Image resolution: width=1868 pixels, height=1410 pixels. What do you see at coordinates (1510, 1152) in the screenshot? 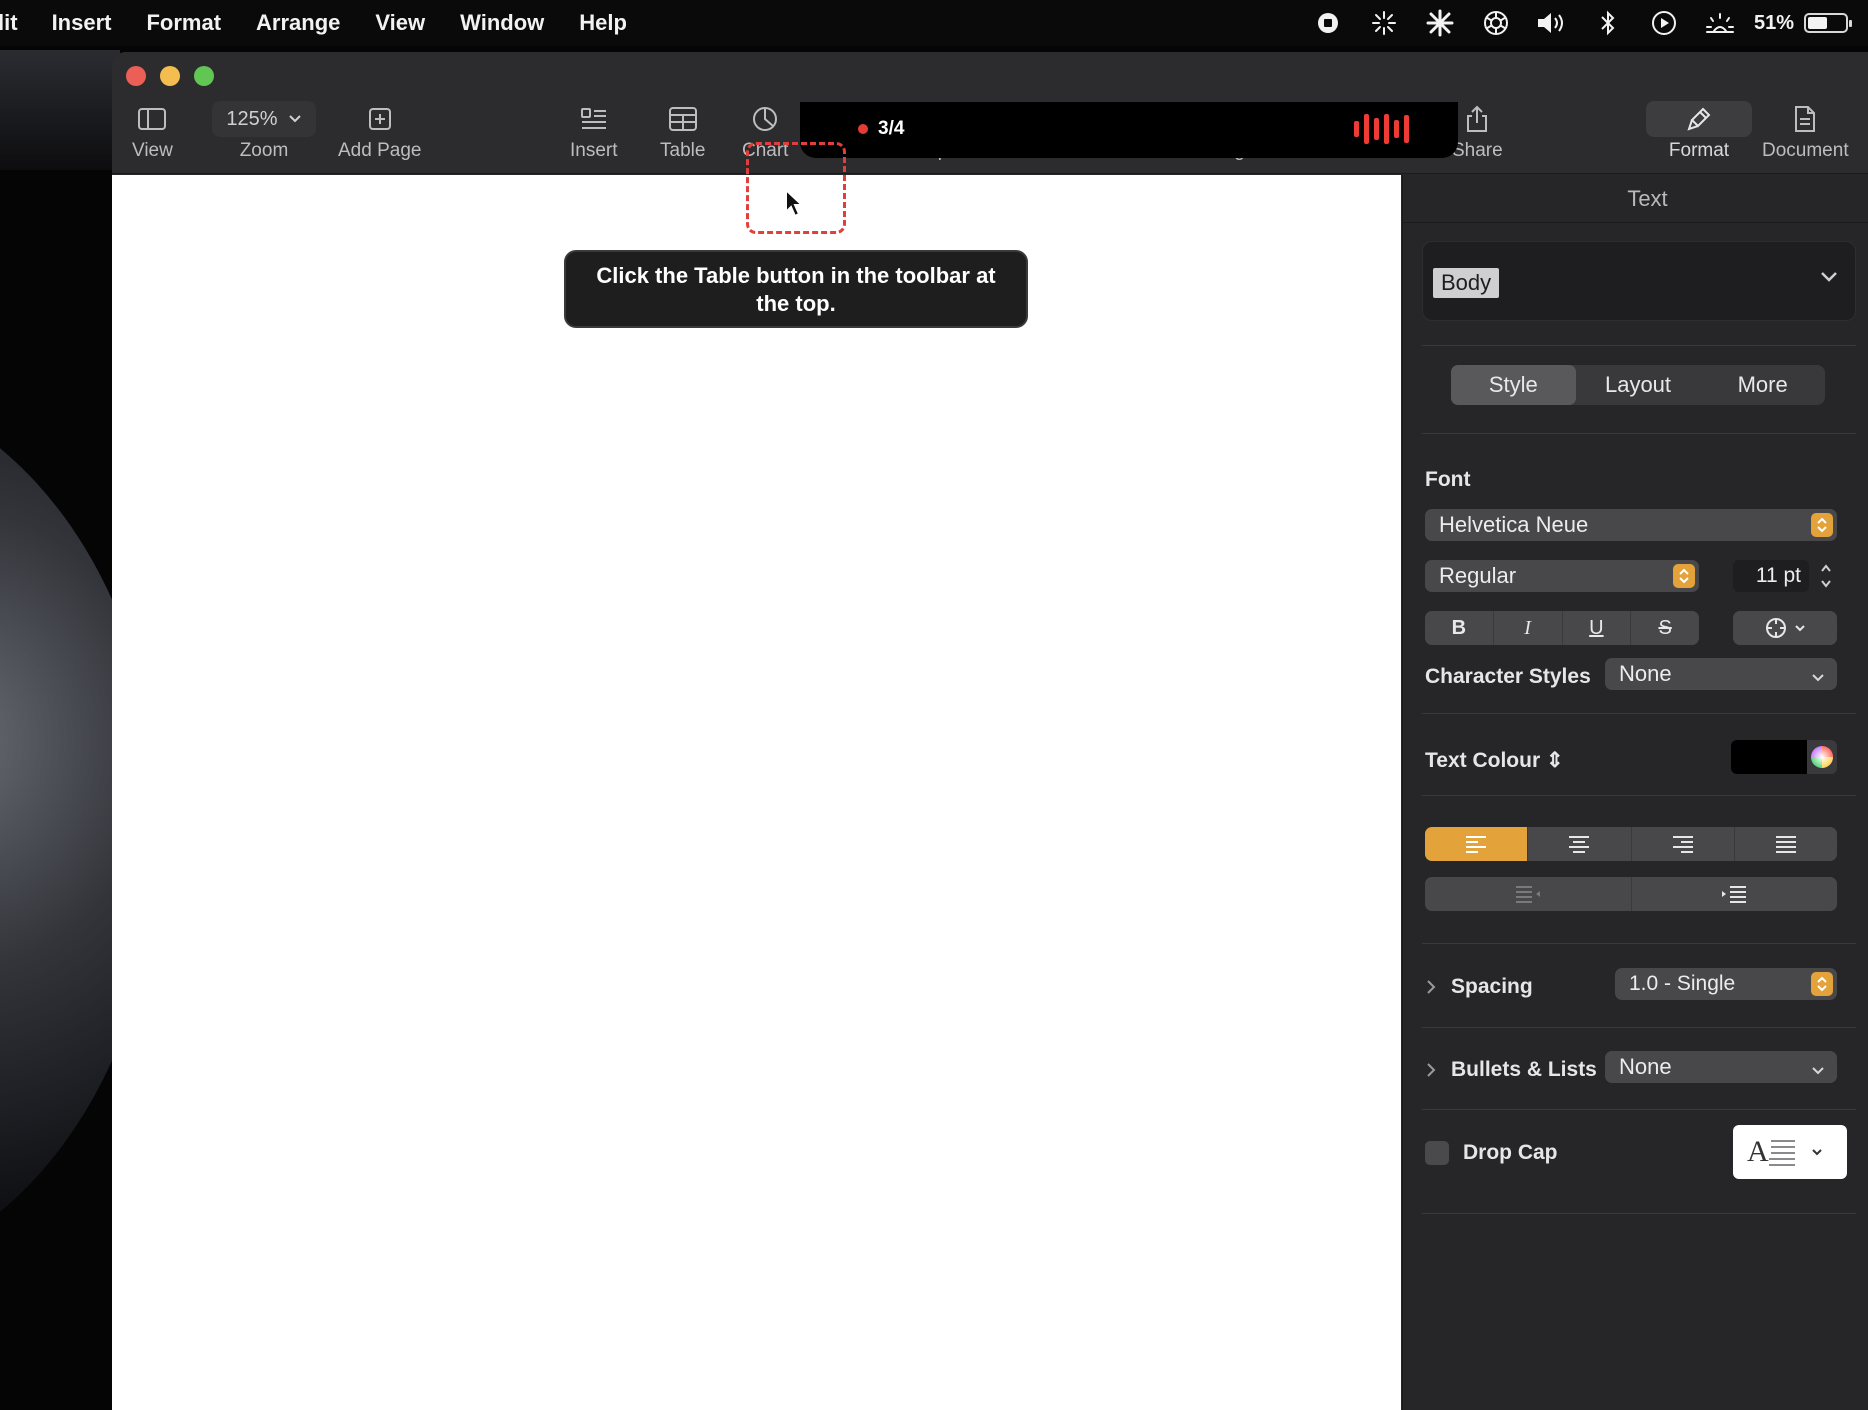
I see `drop-cap-label: Drop Cap` at bounding box center [1510, 1152].